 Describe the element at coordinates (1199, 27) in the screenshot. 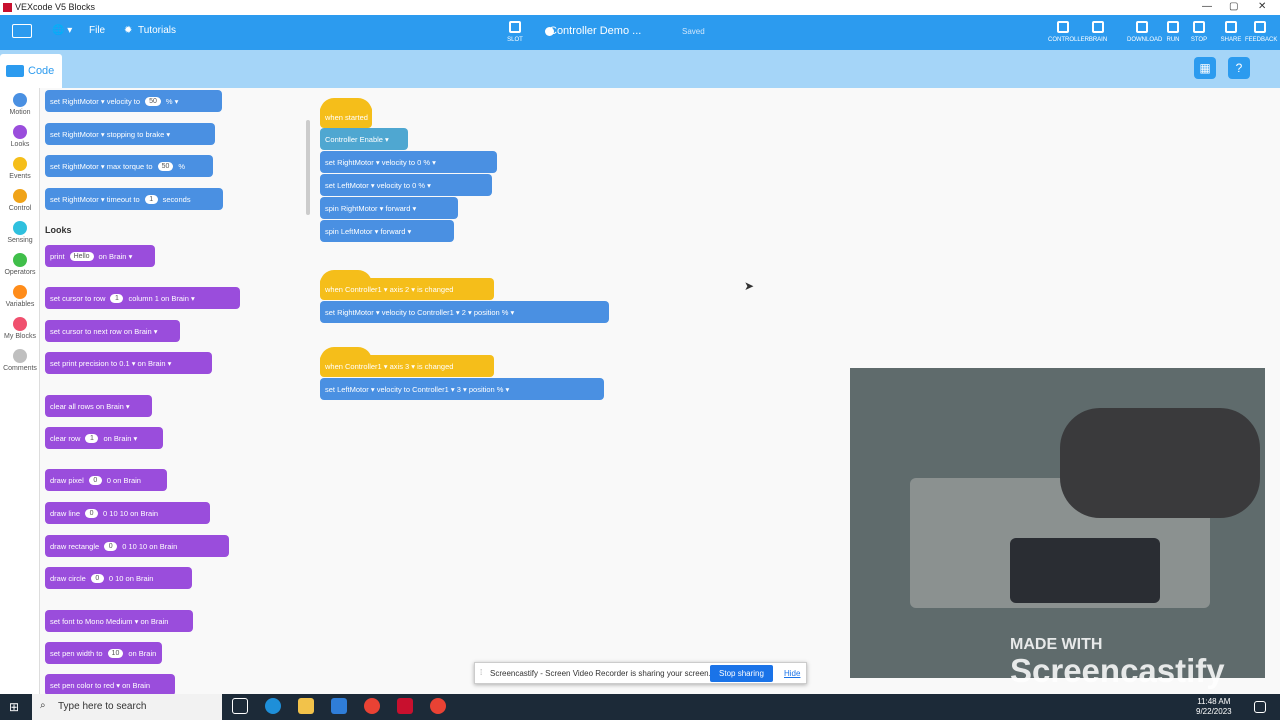

I see `stop-icon` at that location.